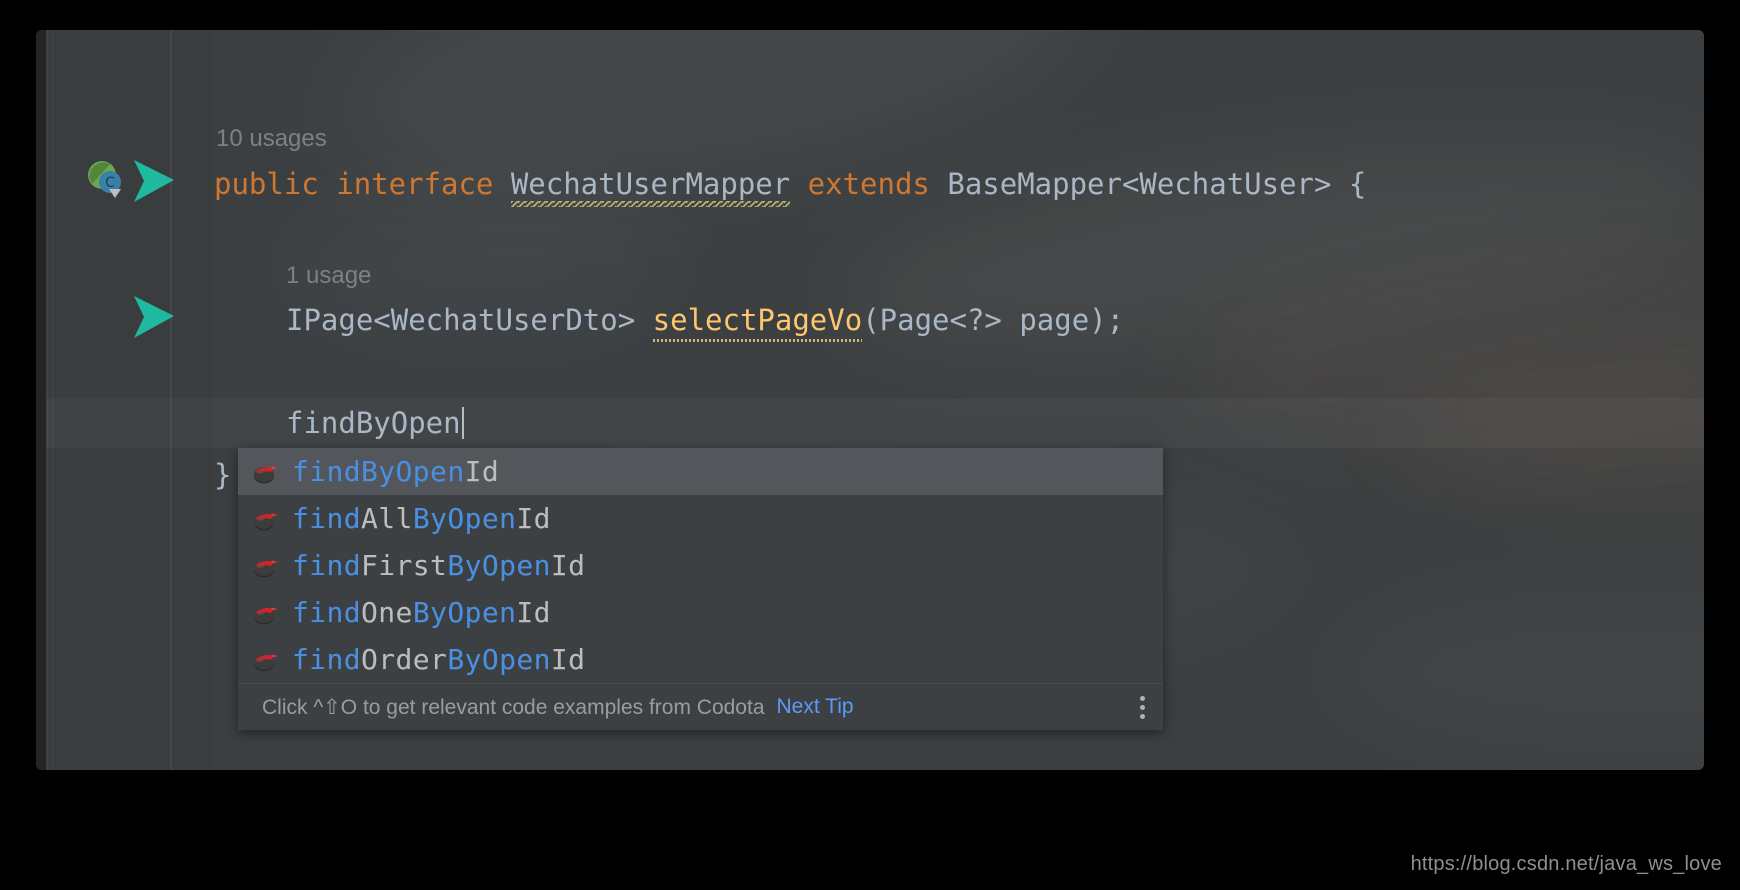 The image size is (1740, 890). Describe the element at coordinates (387, 518) in the screenshot. I see `completion-rest-segment: All` at that location.